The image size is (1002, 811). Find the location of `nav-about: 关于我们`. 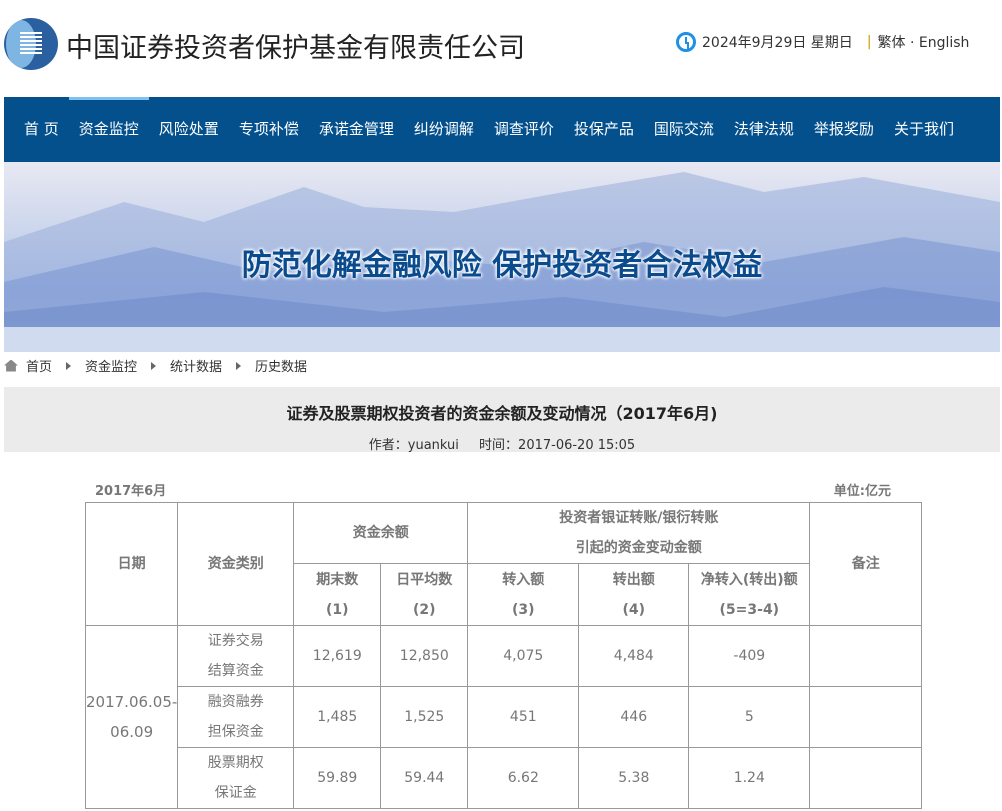

nav-about: 关于我们 is located at coordinates (924, 129).